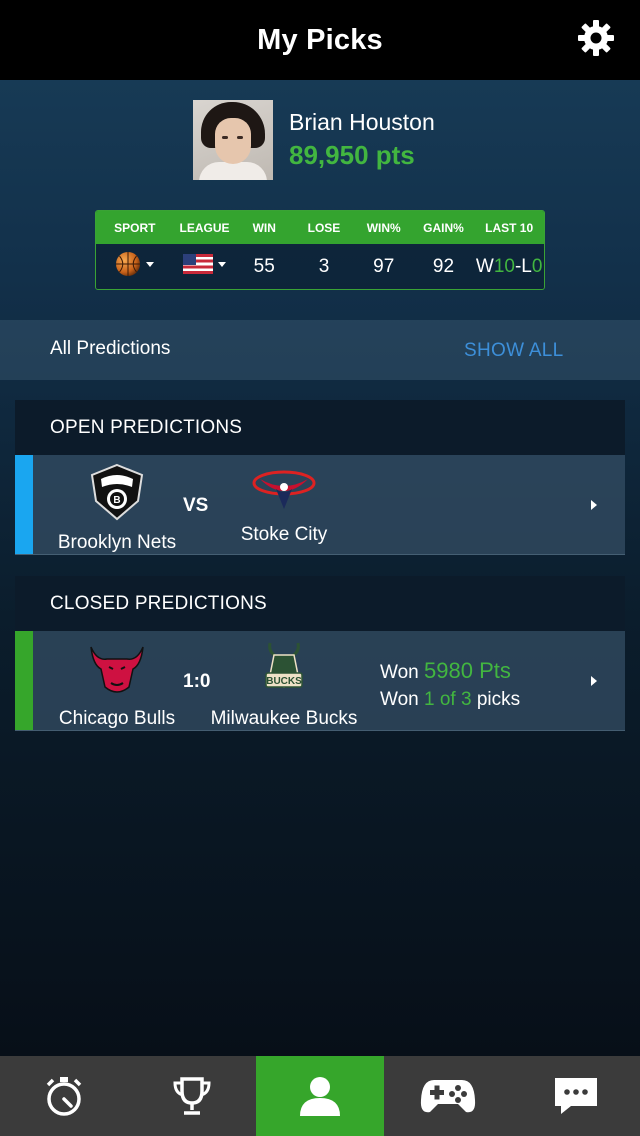  I want to click on sport-dropdown, so click(135, 264).